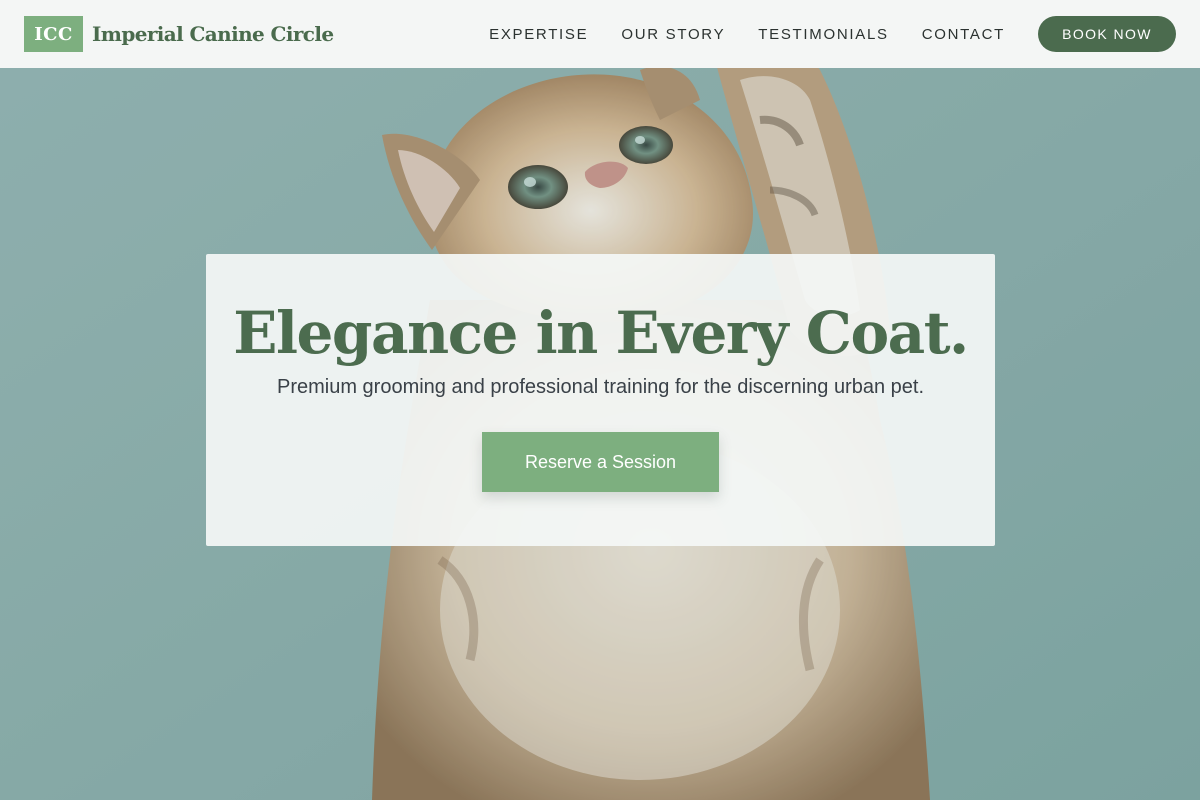 The width and height of the screenshot is (1200, 800). Describe the element at coordinates (213, 34) in the screenshot. I see `brand-name: Imperial Canine Circle` at that location.